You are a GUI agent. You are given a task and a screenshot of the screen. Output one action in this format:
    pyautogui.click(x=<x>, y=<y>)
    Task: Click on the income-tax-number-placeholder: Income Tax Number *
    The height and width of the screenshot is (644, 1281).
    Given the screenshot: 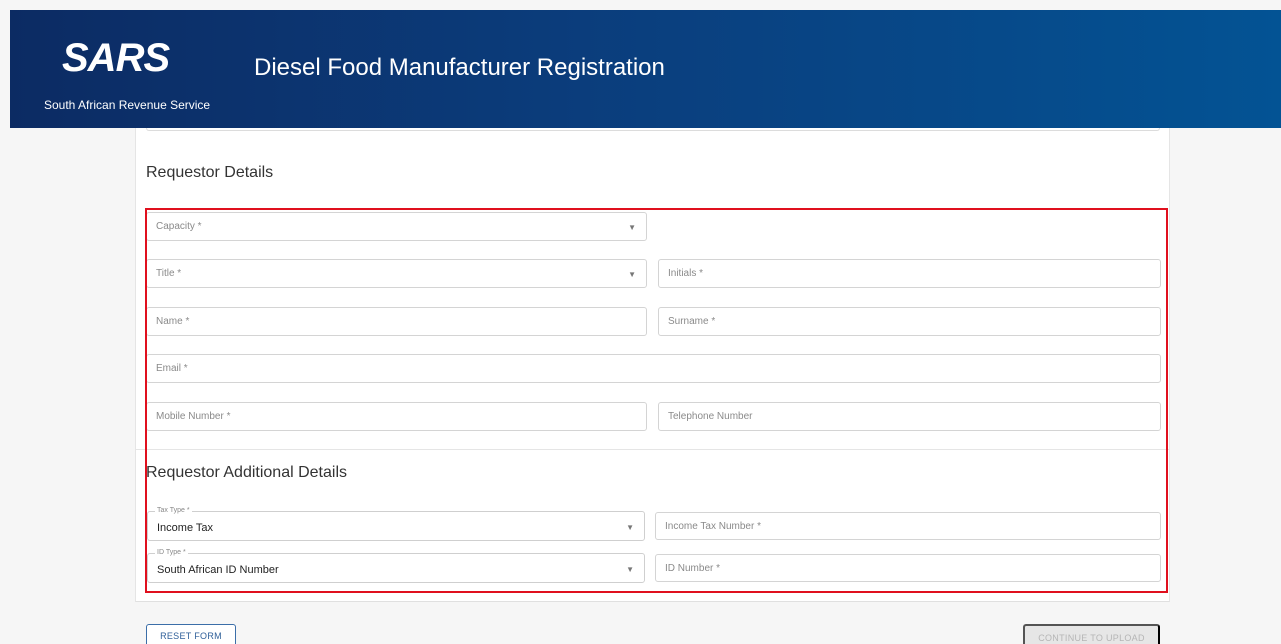 What is the action you would take?
    pyautogui.click(x=713, y=526)
    